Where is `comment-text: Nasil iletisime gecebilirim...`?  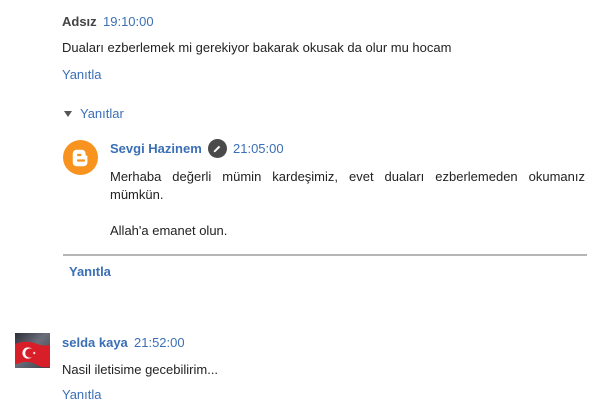 comment-text: Nasil iletisime gecebilirim... is located at coordinates (140, 369).